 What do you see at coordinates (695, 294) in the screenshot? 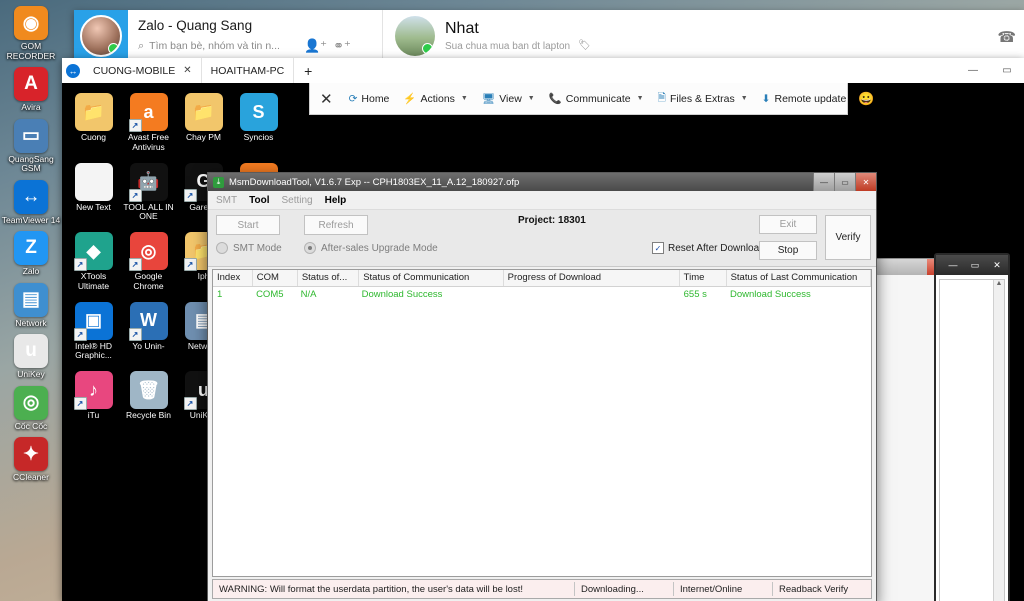
I see `table-cell-time: 655 s` at bounding box center [695, 294].